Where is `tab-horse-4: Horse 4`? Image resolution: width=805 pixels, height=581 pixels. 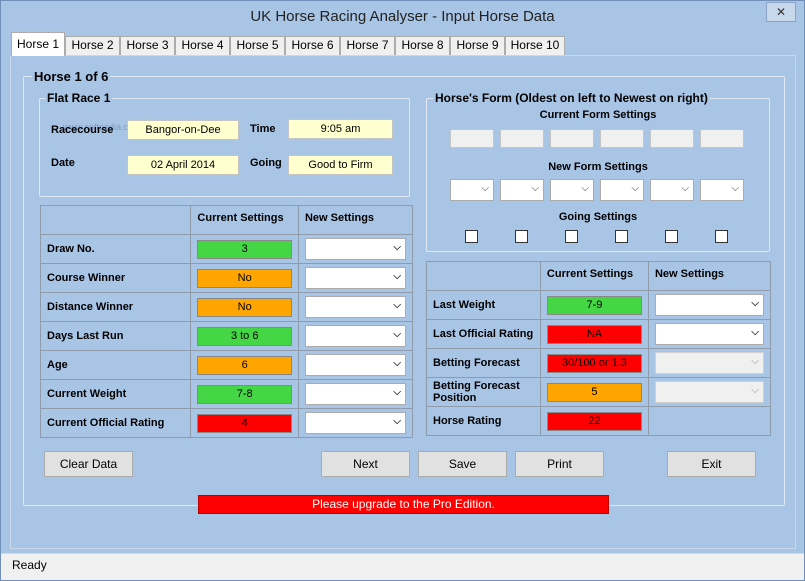
tab-horse-4: Horse 4 is located at coordinates (202, 45).